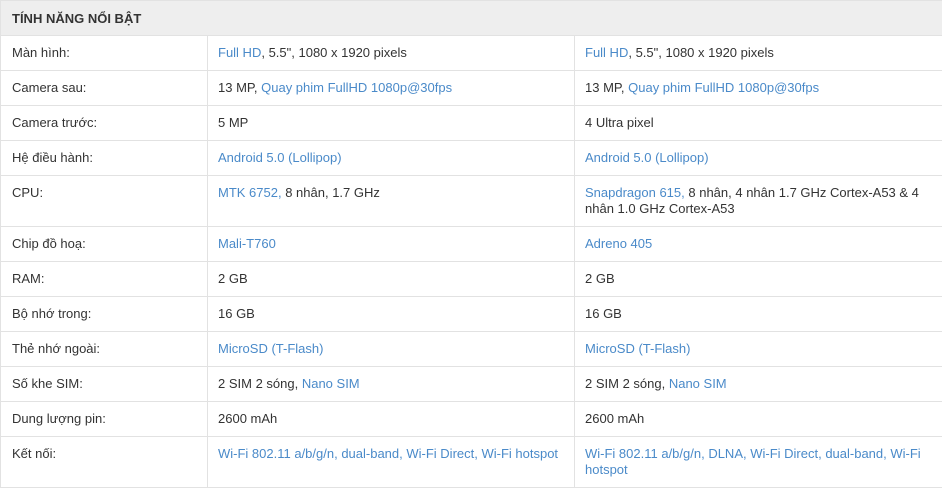  What do you see at coordinates (758, 279) in the screenshot?
I see `spec-value-phone-b: 2 GB` at bounding box center [758, 279].